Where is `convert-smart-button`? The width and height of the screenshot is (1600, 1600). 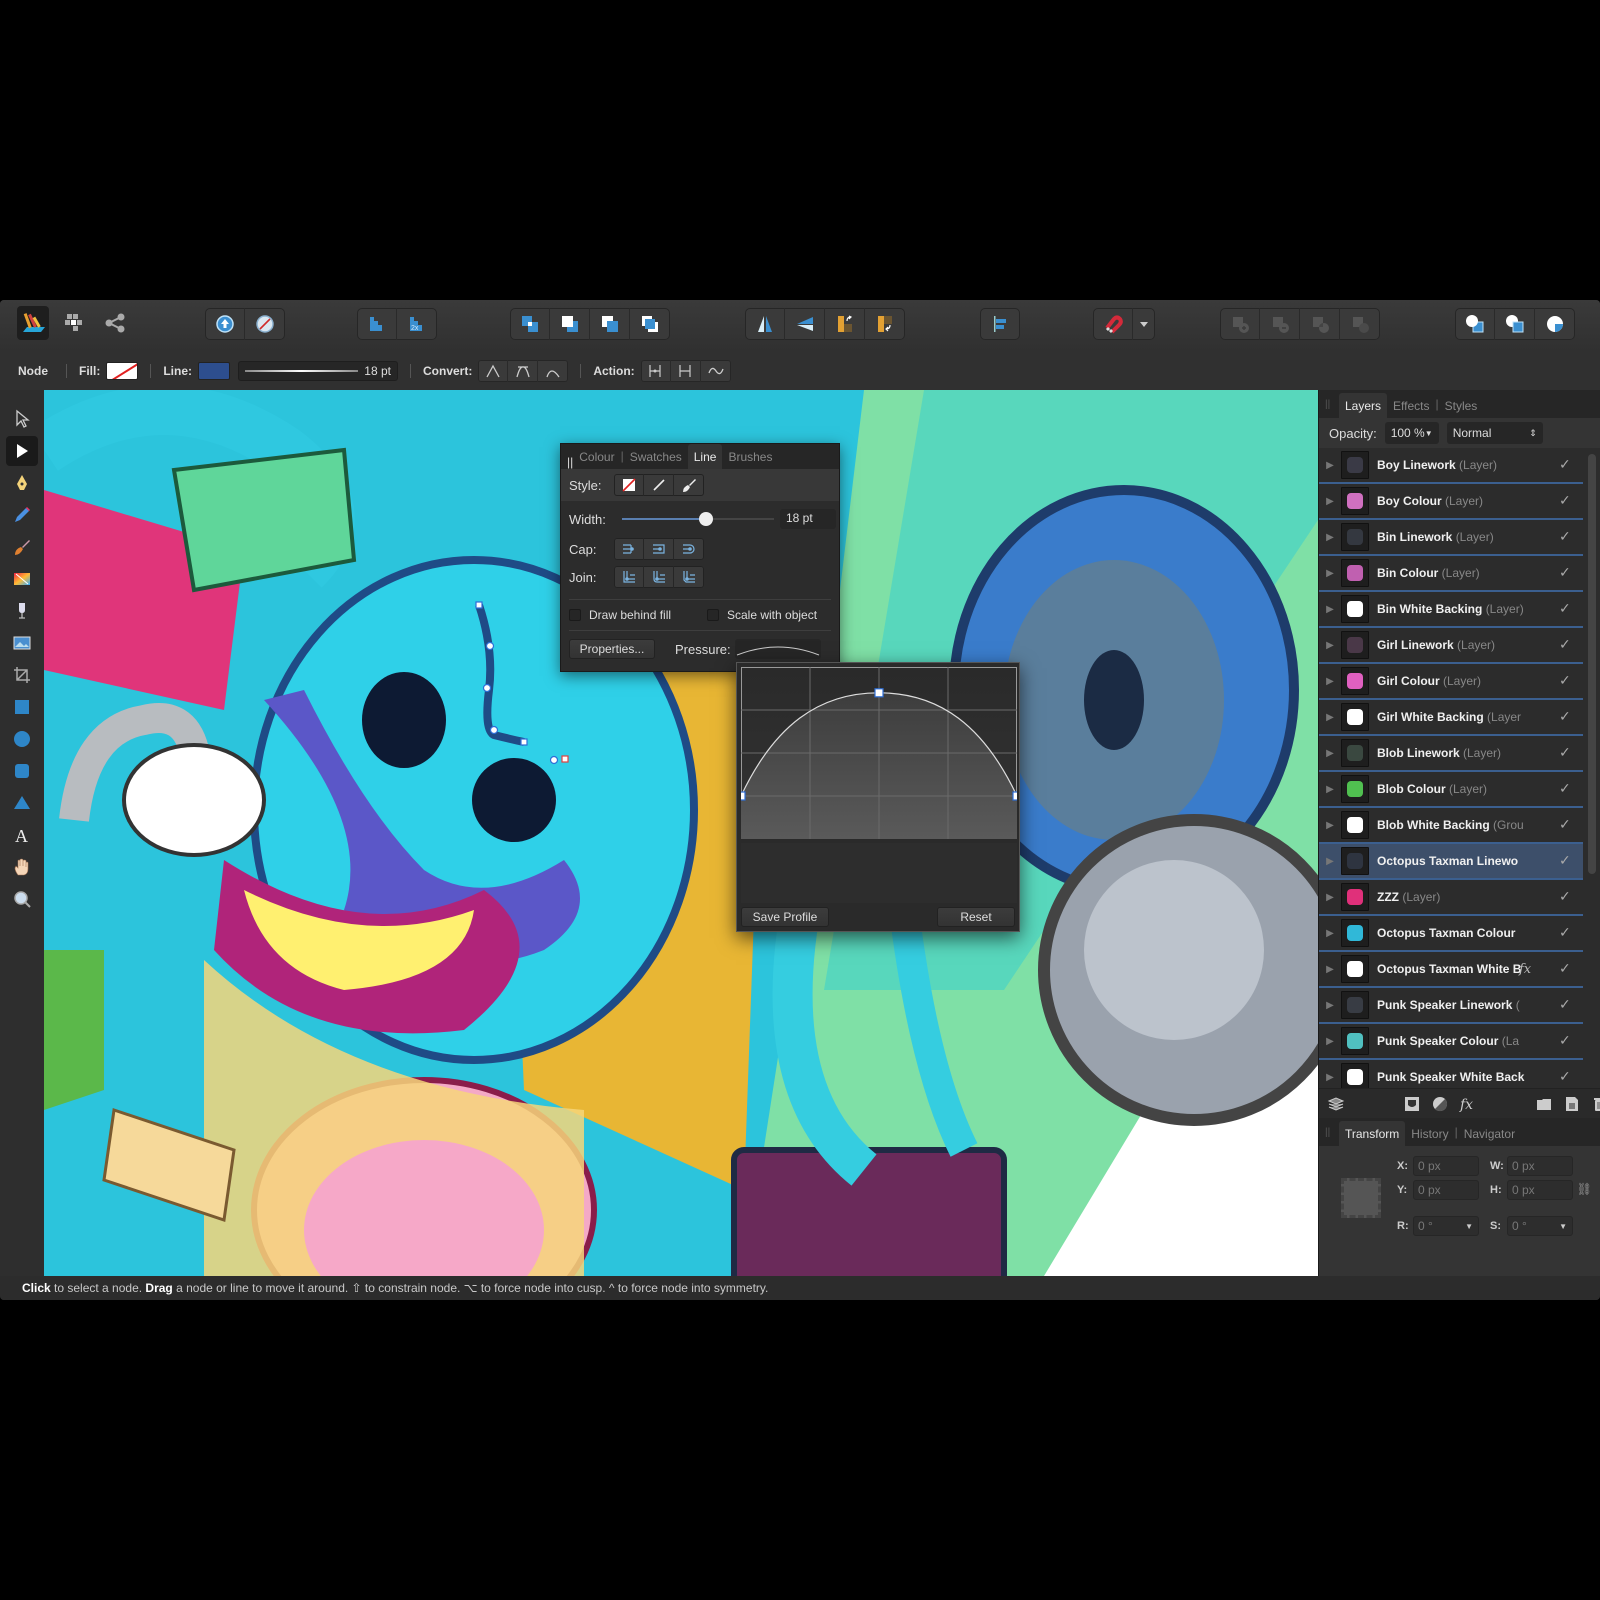 convert-smart-button is located at coordinates (553, 371).